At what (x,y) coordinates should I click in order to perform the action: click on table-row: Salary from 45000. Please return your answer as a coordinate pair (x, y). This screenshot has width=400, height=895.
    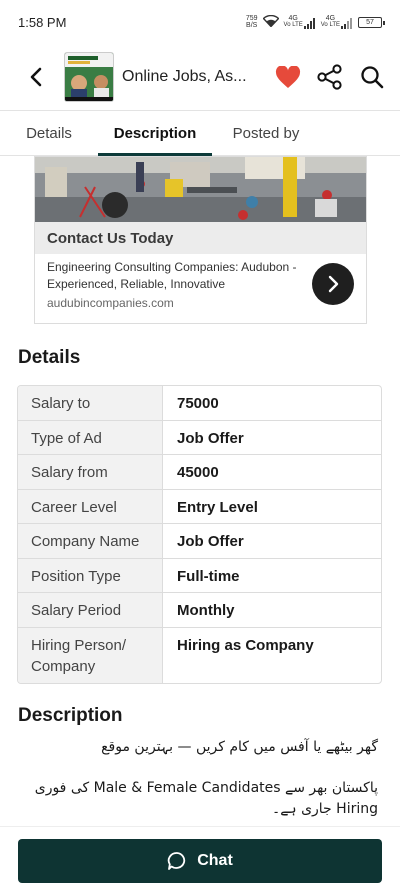
    Looking at the image, I should click on (199, 472).